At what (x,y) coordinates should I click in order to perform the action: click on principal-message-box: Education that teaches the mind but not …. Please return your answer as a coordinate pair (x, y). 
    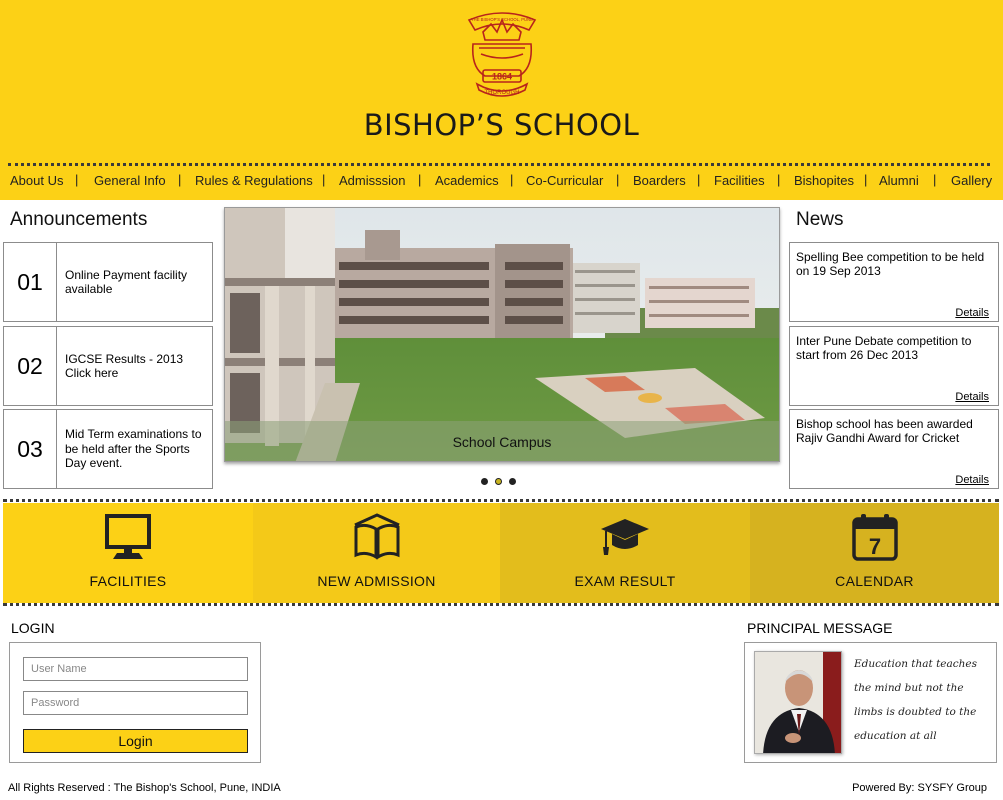
    Looking at the image, I should click on (870, 702).